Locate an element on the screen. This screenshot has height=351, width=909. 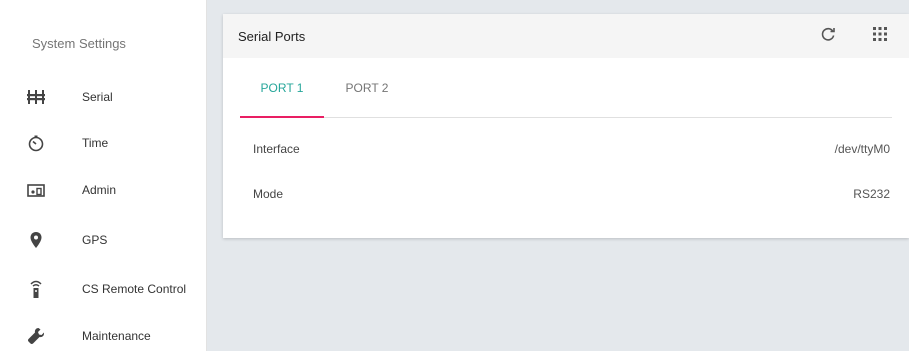
refresh-icon is located at coordinates (828, 36).